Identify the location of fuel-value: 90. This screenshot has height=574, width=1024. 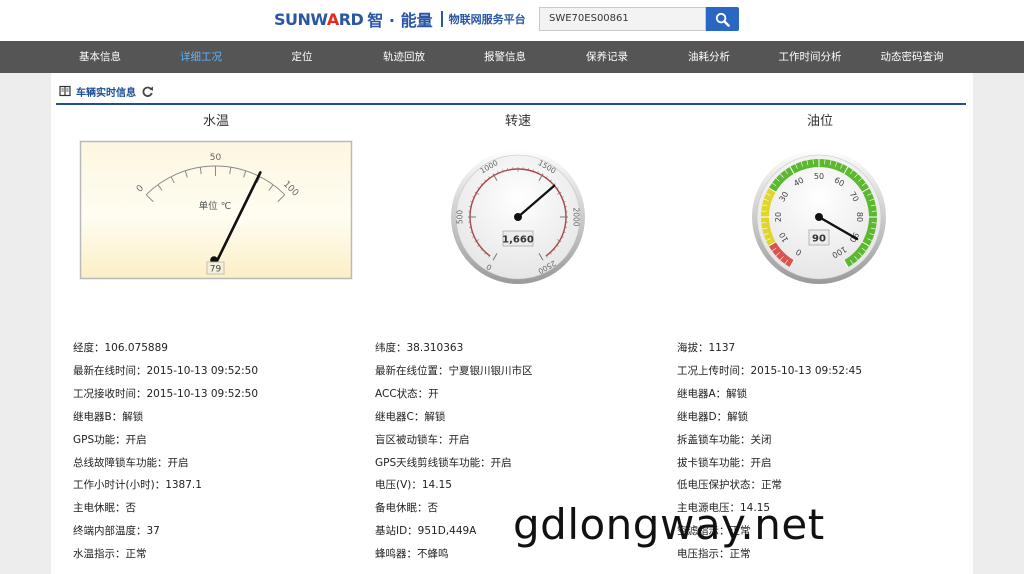
(819, 239).